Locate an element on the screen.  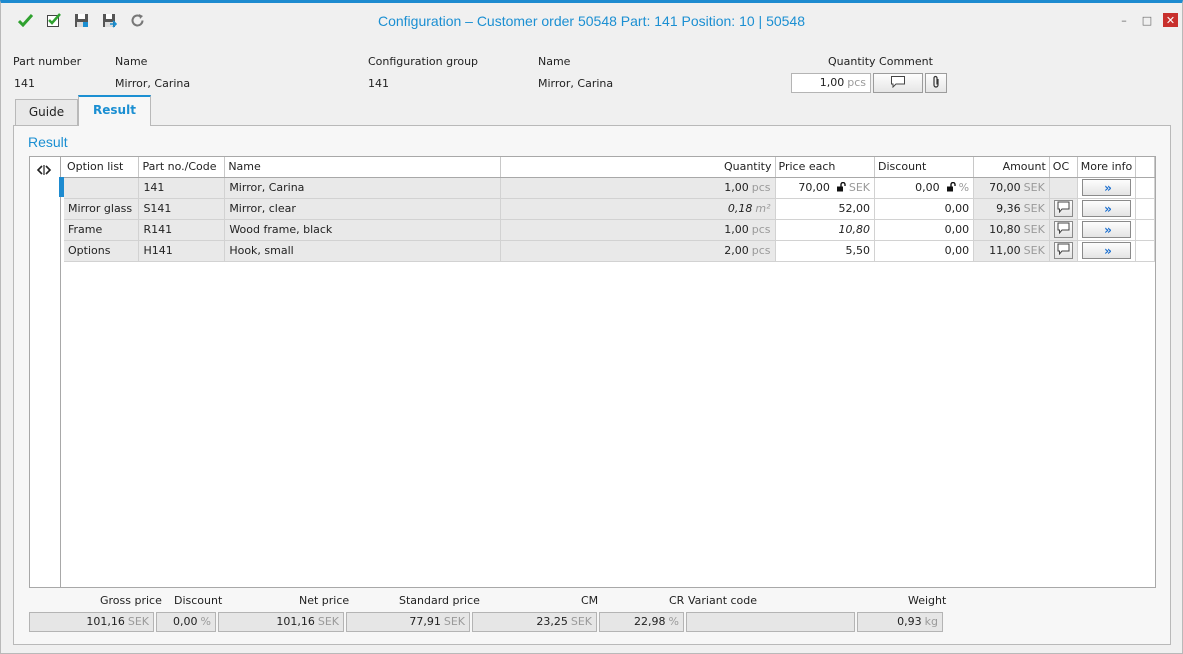
cell-option-list: Frame is located at coordinates (102, 230).